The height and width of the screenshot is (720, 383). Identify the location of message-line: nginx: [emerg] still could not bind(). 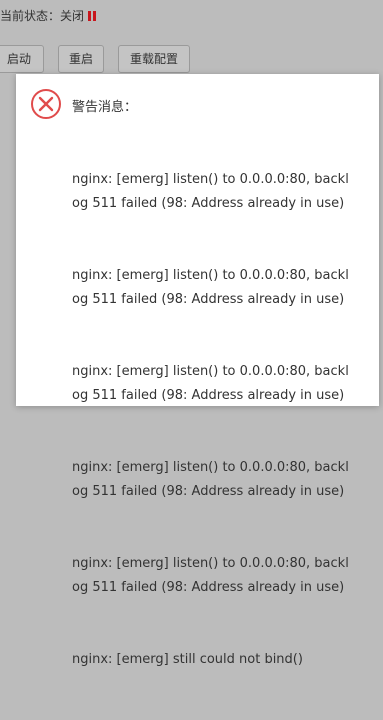
(187, 659).